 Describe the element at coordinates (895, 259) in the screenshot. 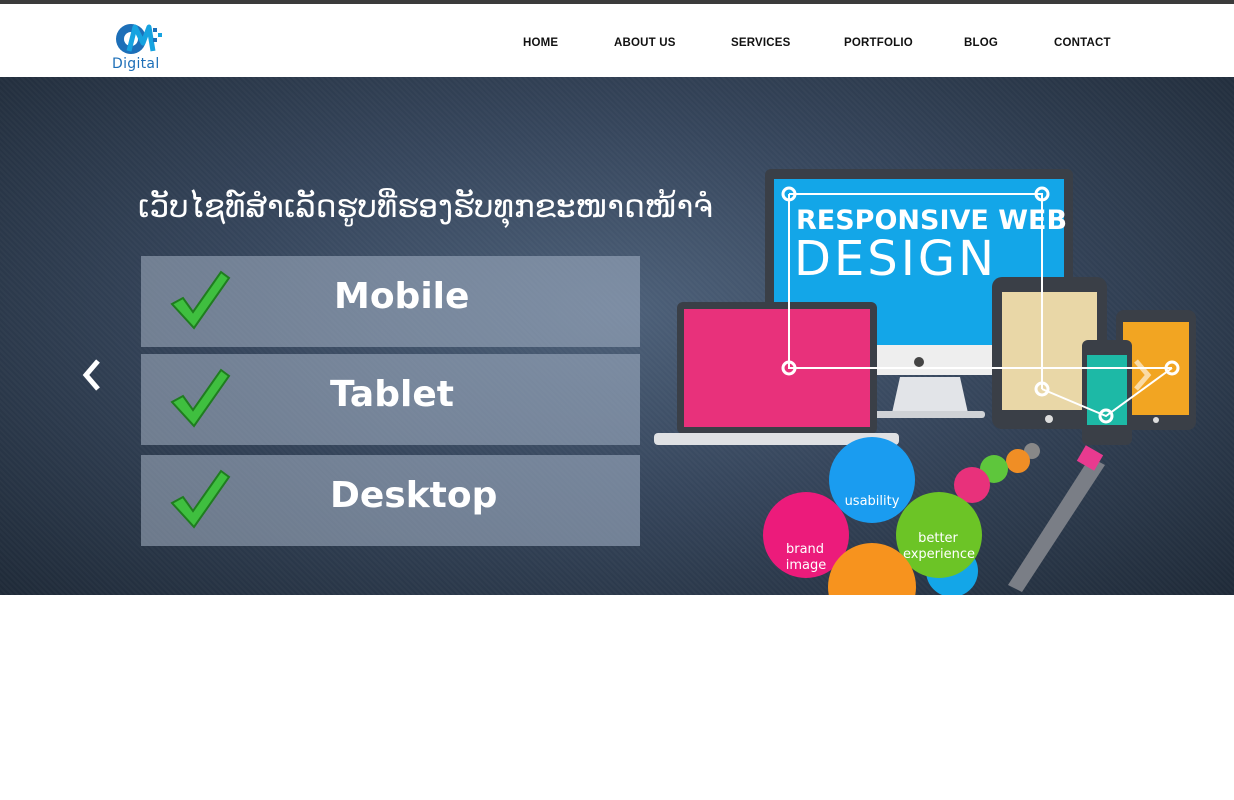

I see `art-title-line2: DESIGN` at that location.